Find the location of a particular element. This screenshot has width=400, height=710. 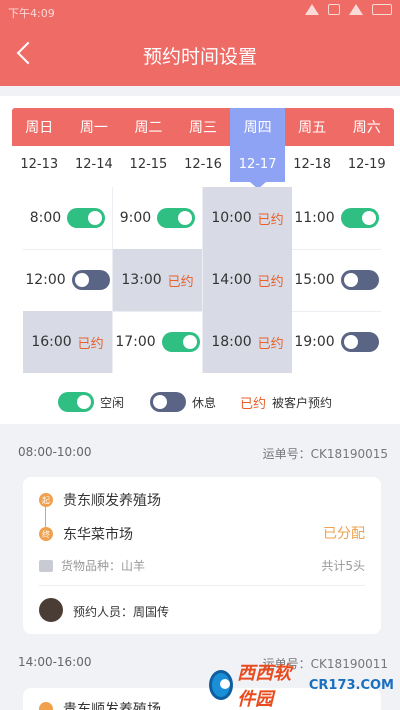

legend: 空闲 休息 已约 被客户预约 is located at coordinates (195, 402).